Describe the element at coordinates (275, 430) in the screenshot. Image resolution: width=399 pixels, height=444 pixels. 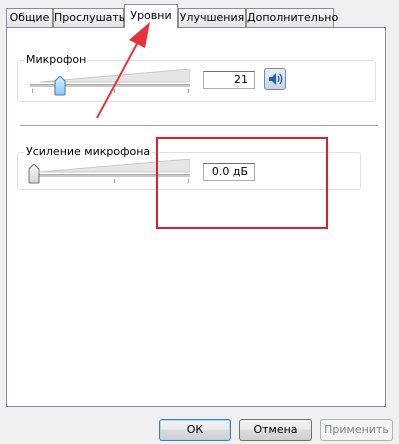
I see `cancel-button: Отмена` at that location.